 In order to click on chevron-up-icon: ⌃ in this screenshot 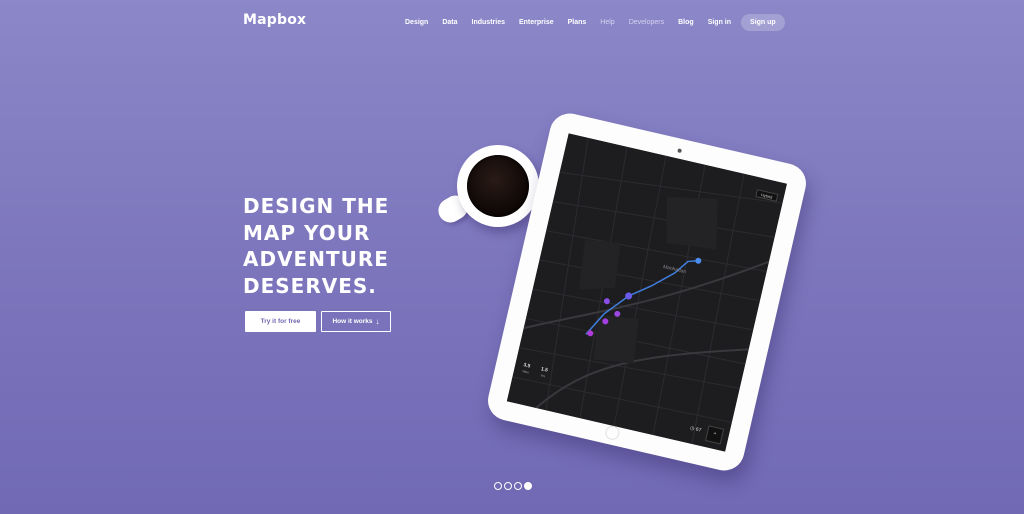, I will do `click(714, 435)`.